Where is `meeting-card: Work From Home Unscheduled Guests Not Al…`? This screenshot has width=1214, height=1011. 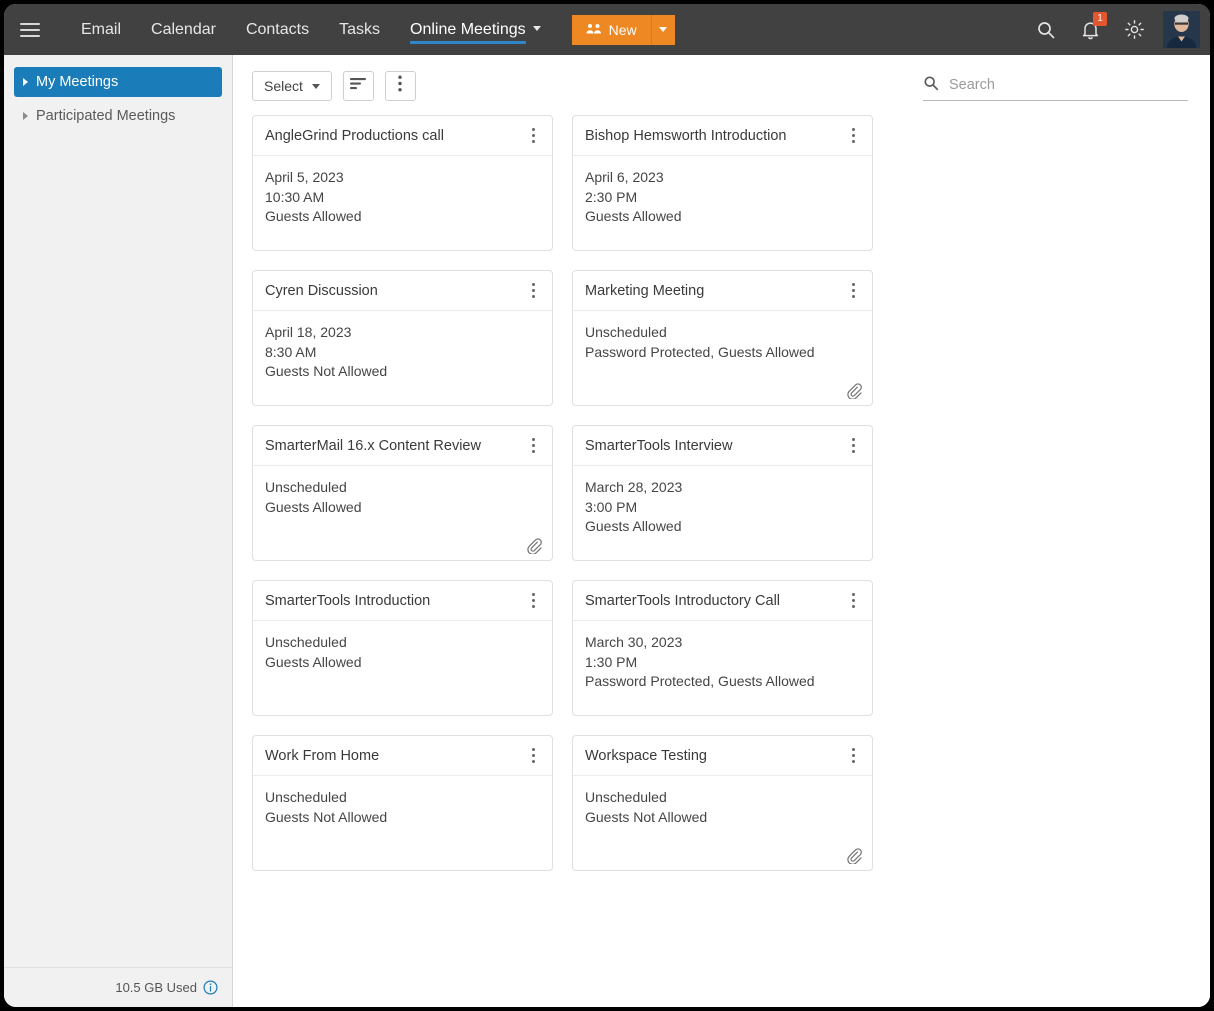 meeting-card: Work From Home Unscheduled Guests Not Al… is located at coordinates (402, 803).